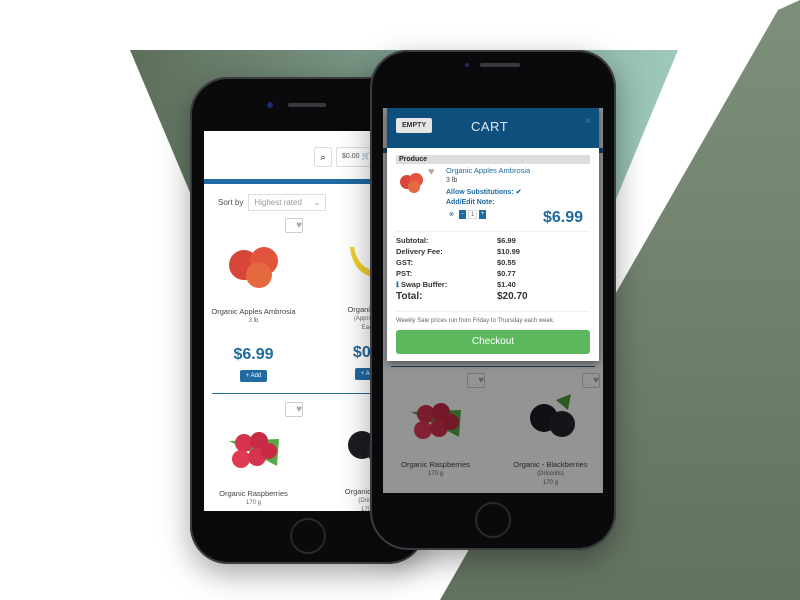  I want to click on quantity-input: 1, so click(473, 214).